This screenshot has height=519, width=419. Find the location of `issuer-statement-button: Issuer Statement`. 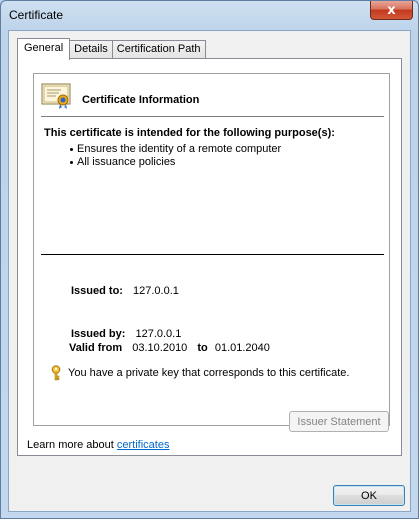

issuer-statement-button: Issuer Statement is located at coordinates (339, 421).